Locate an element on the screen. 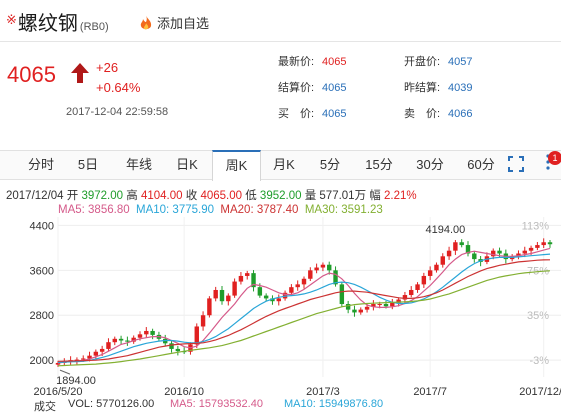 The height and width of the screenshot is (414, 561). tab-4: 周K is located at coordinates (236, 165).